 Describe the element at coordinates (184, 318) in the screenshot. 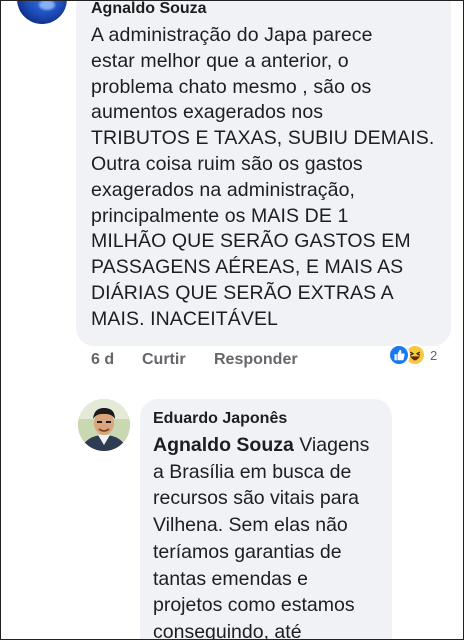

I see `comment-text-line: MAIS. INACEITÁVEL` at that location.